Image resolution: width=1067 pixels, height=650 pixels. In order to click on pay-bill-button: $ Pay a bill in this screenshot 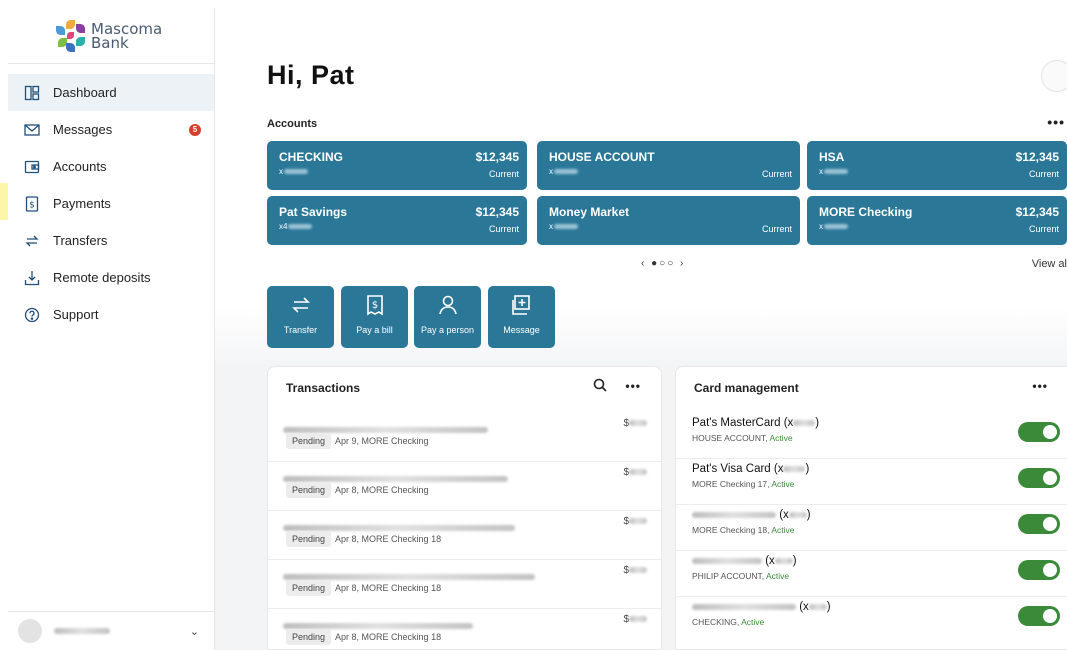, I will do `click(374, 317)`.